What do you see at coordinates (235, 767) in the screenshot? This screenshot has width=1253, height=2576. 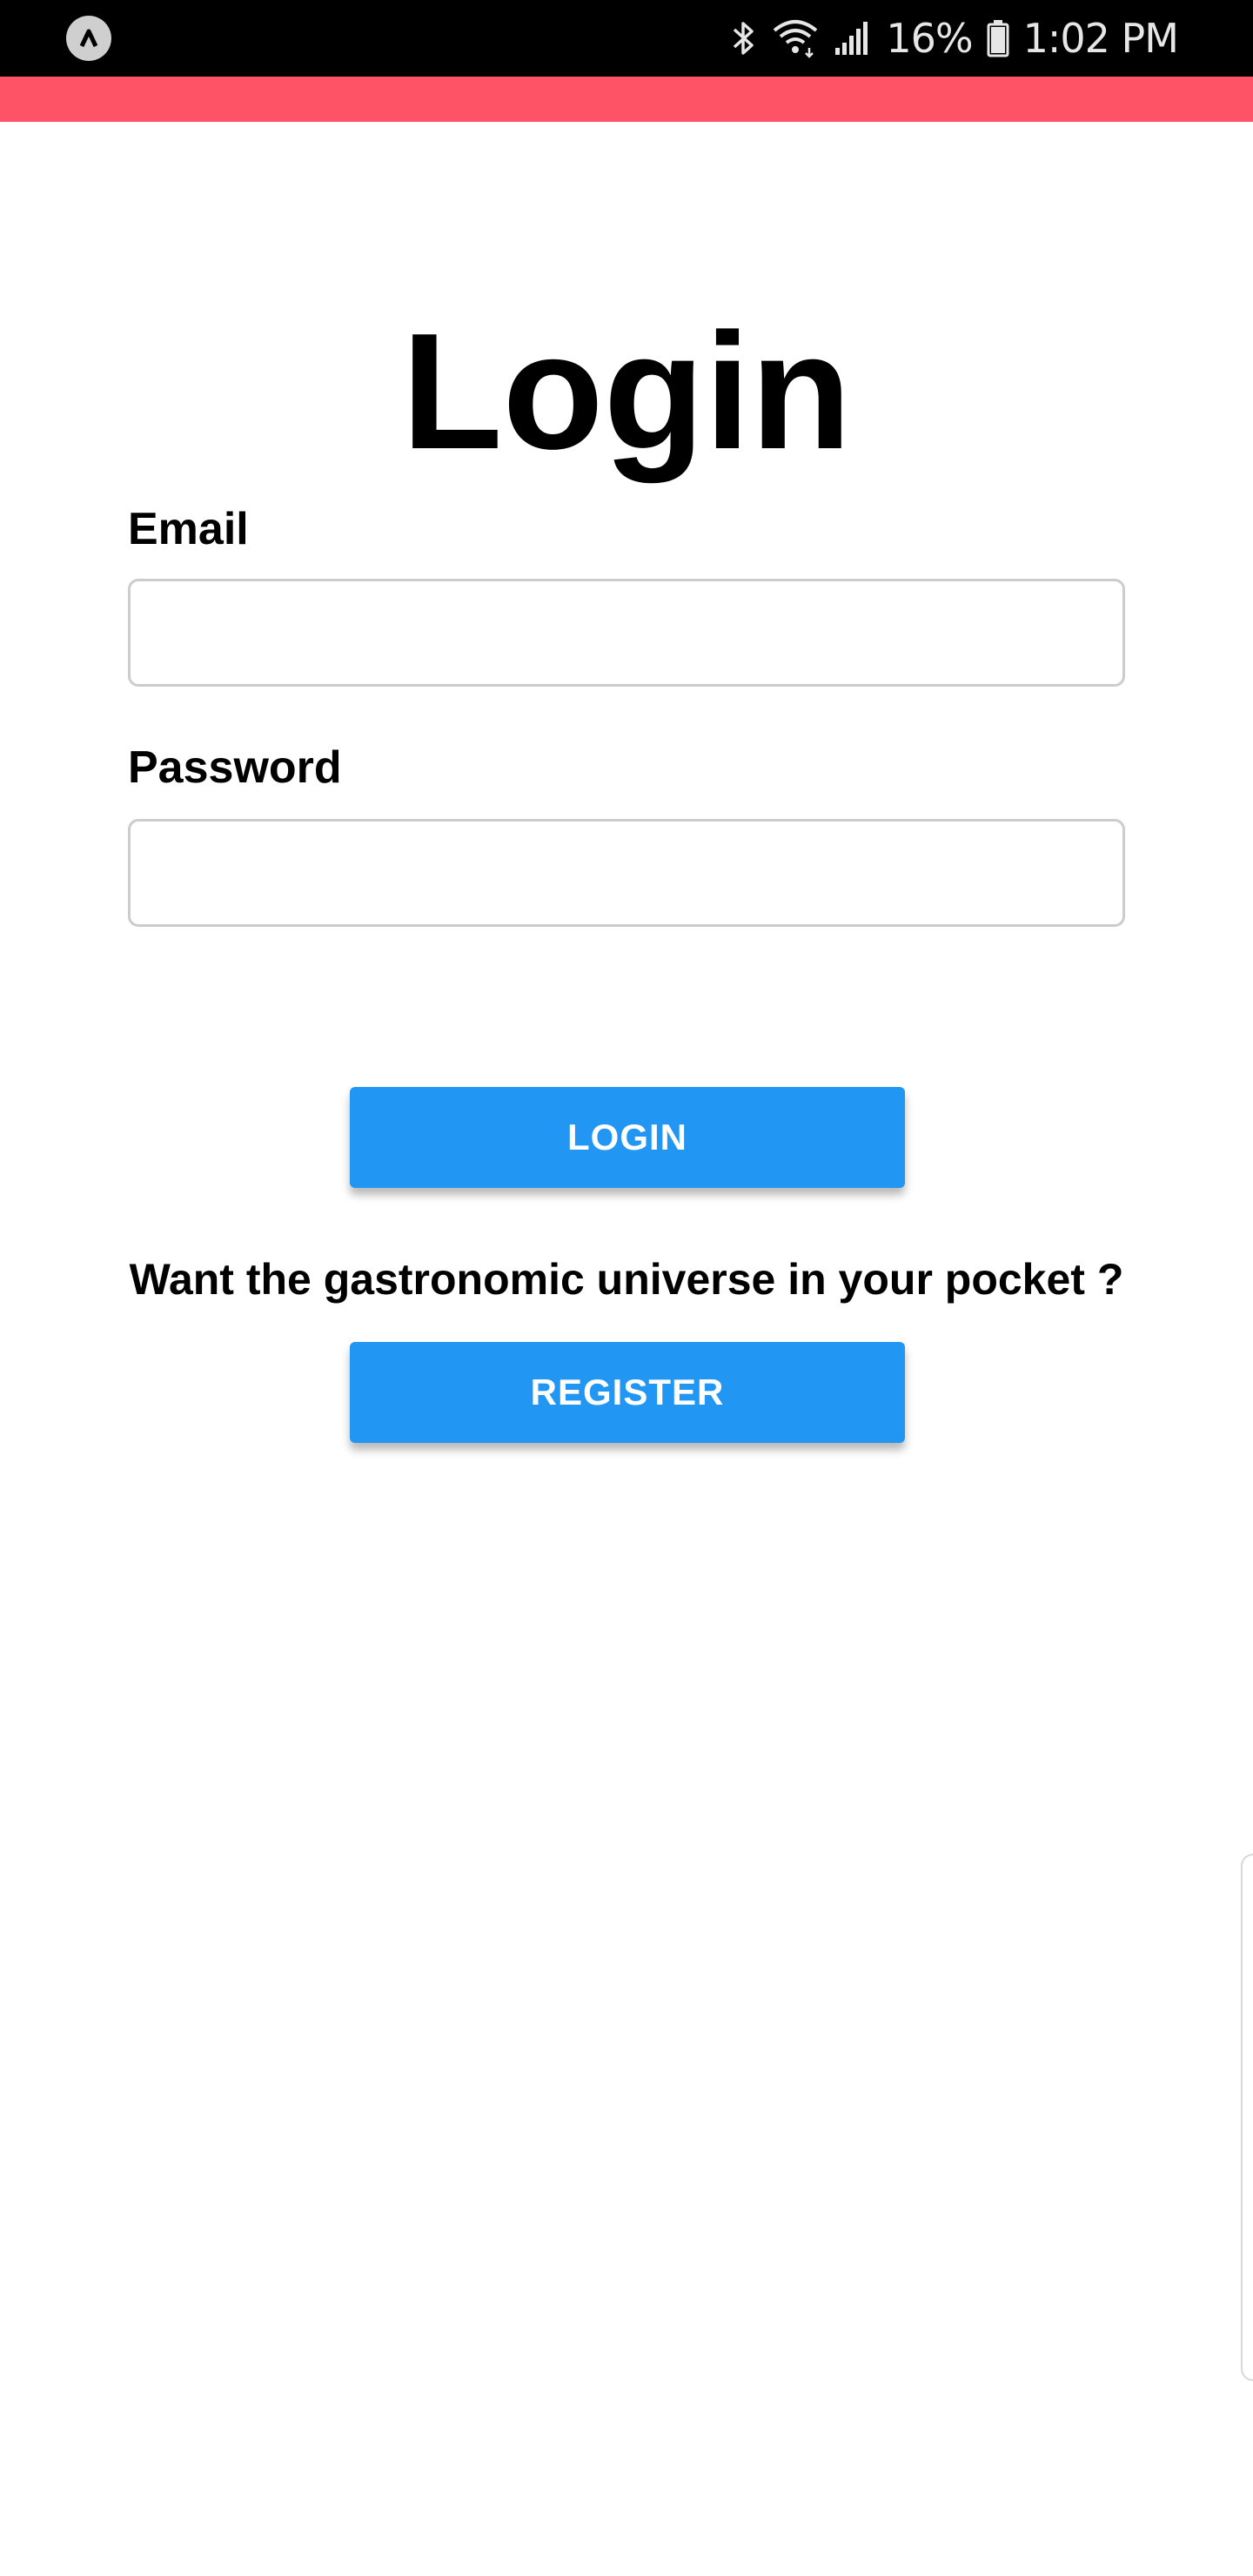 I see `password-label: Password` at bounding box center [235, 767].